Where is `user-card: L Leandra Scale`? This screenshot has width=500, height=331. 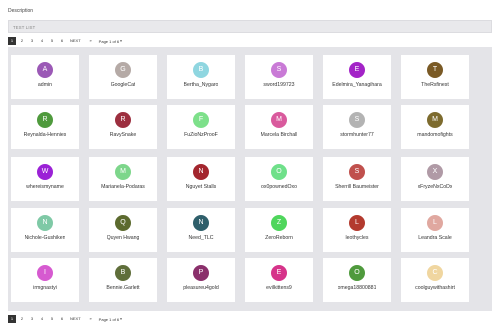 user-card: L Leandra Scale is located at coordinates (435, 230).